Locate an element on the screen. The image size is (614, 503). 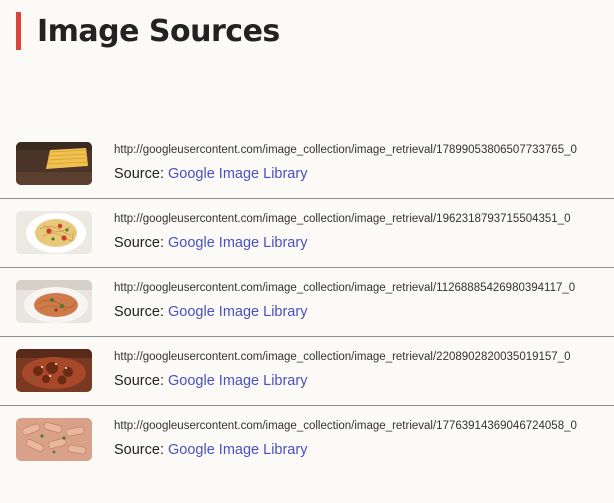
title-accent-bar is located at coordinates (18, 31).